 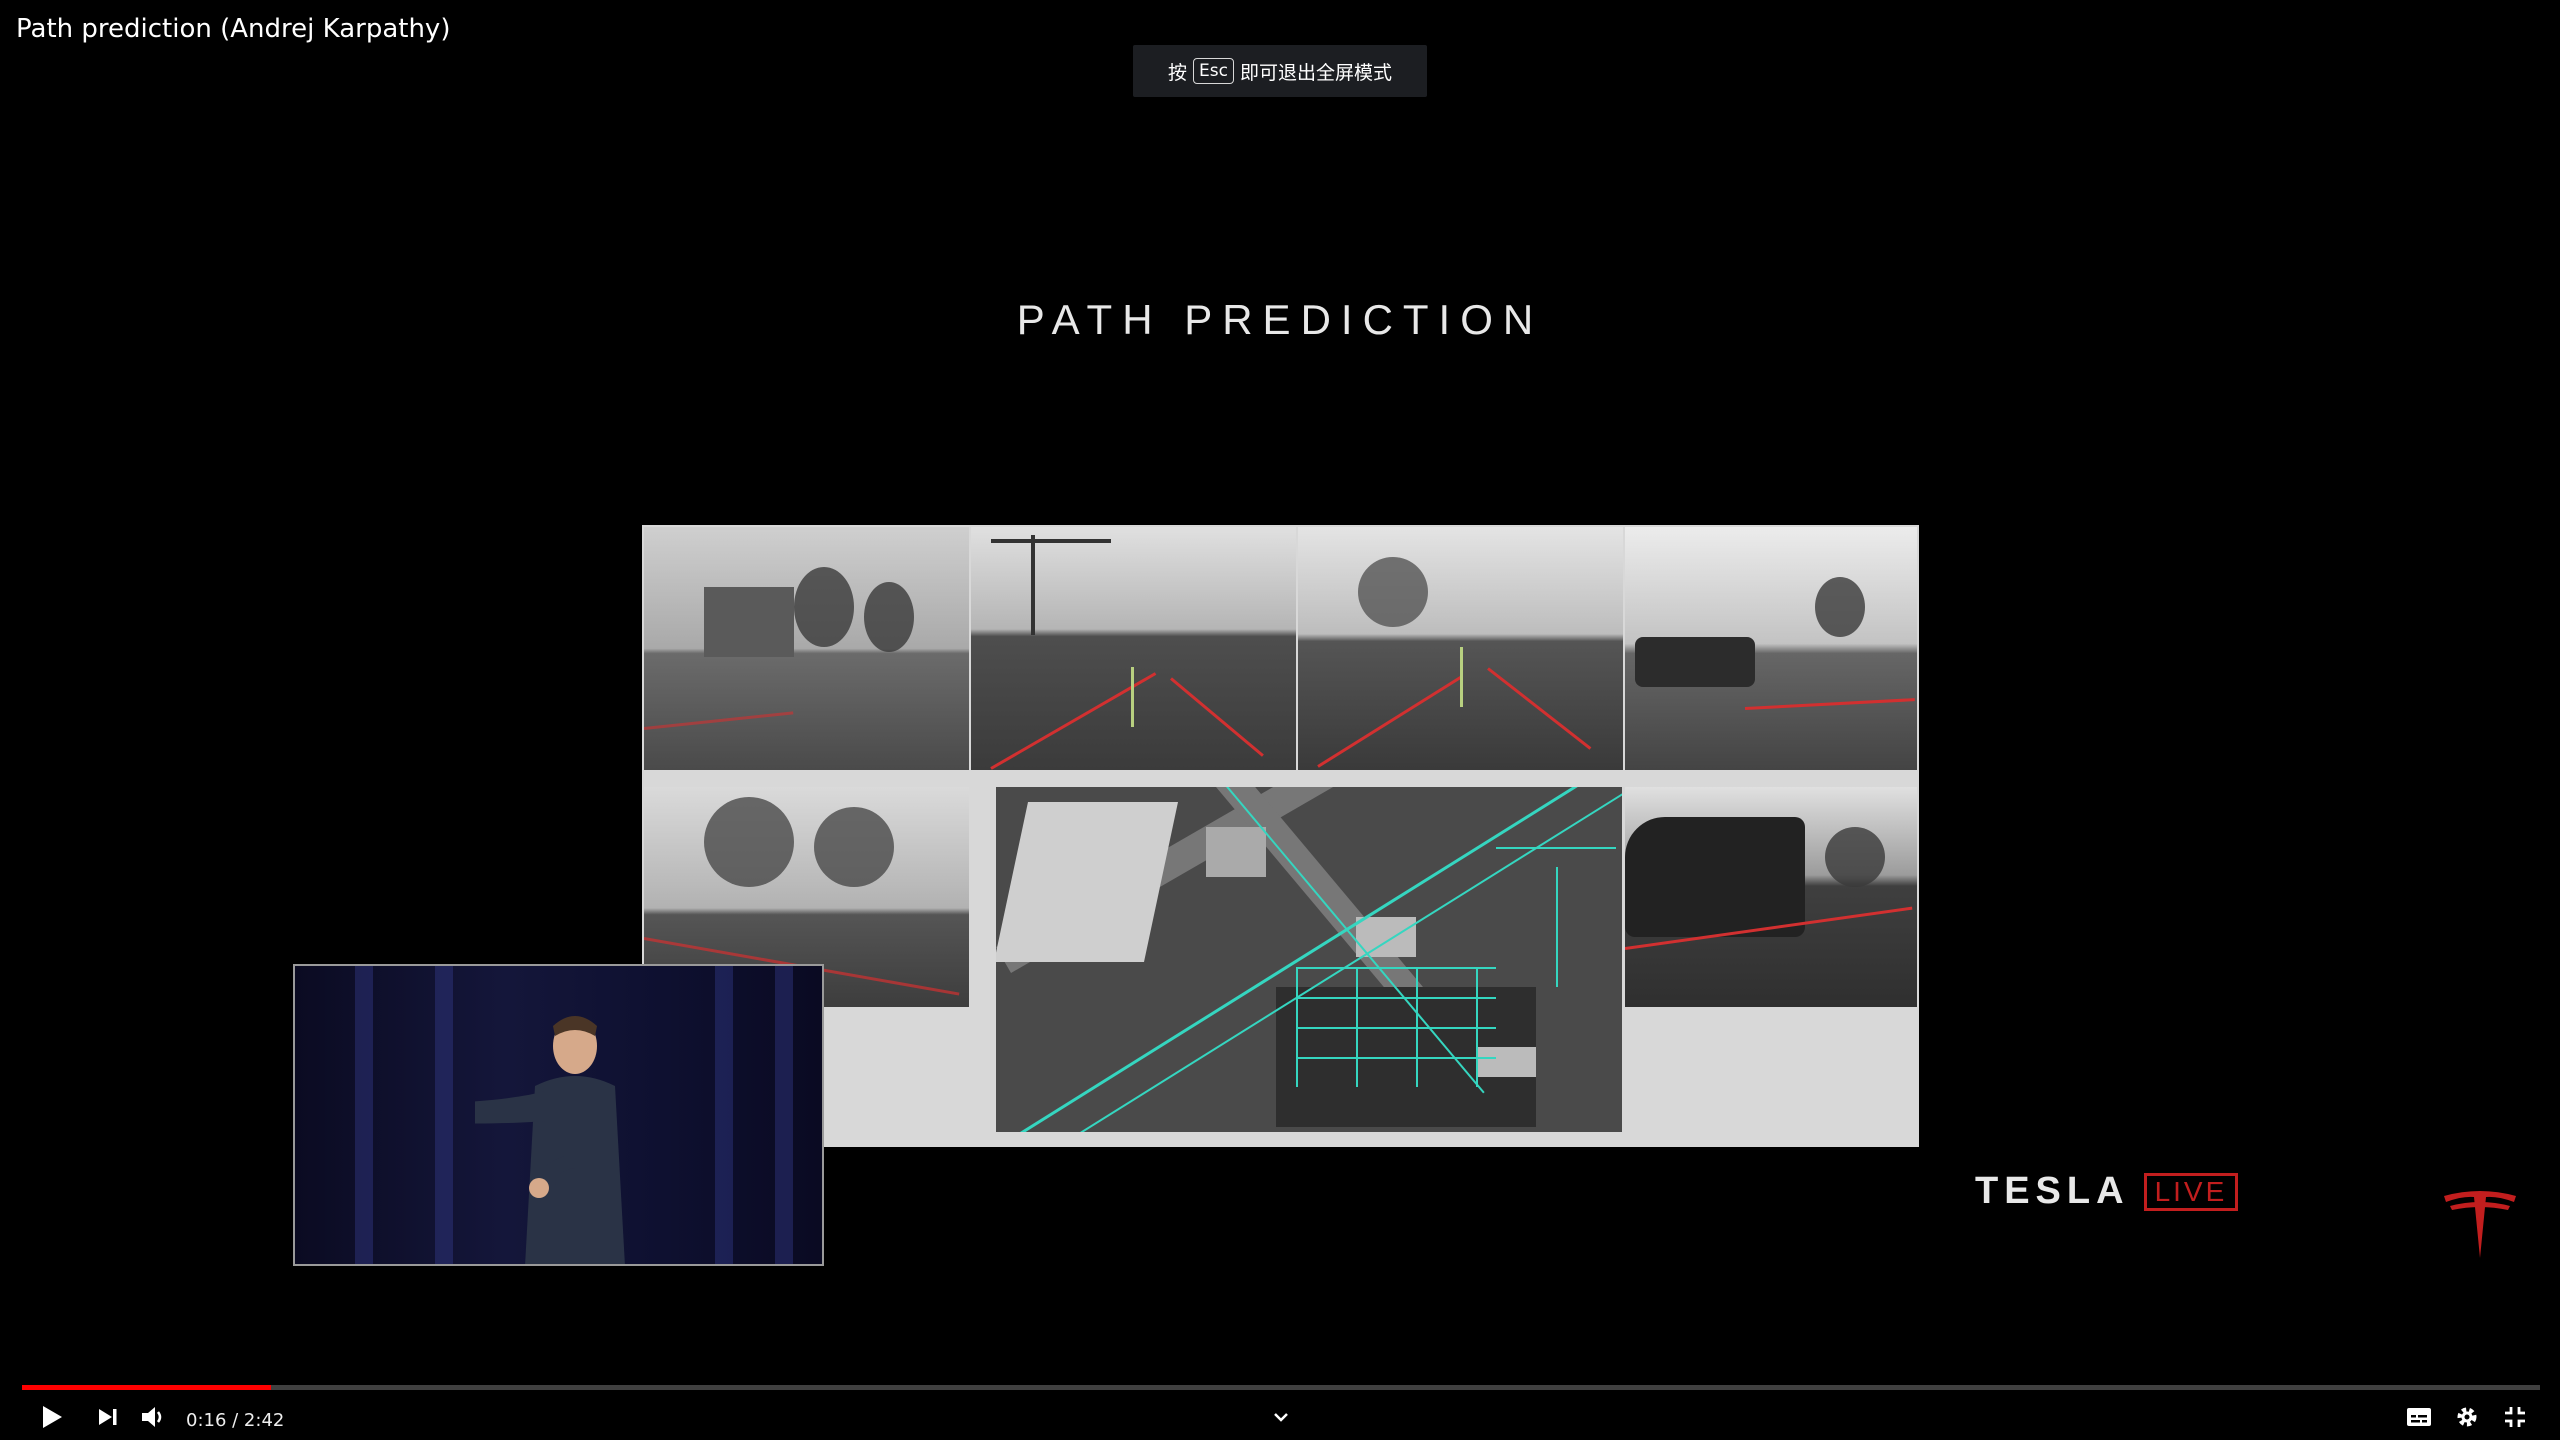 I want to click on live-badge: LIVE, so click(x=2191, y=1191).